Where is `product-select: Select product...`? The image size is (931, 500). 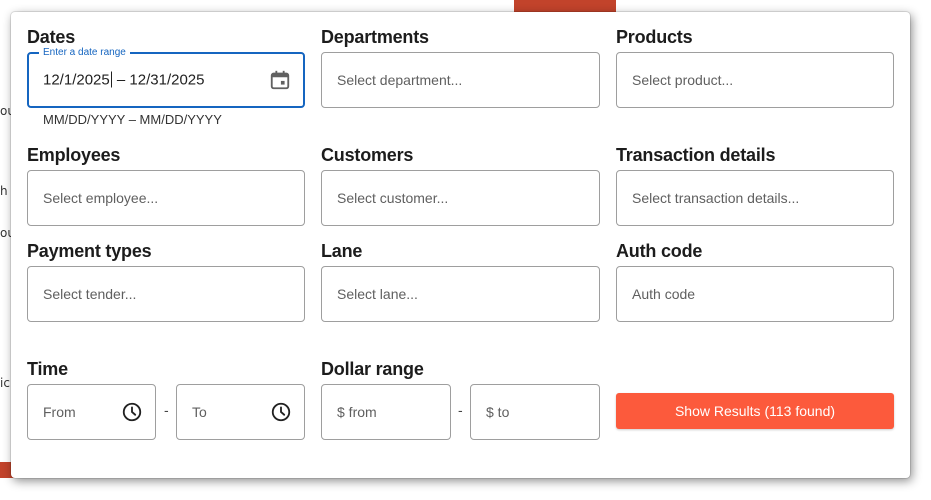
product-select: Select product... is located at coordinates (755, 80).